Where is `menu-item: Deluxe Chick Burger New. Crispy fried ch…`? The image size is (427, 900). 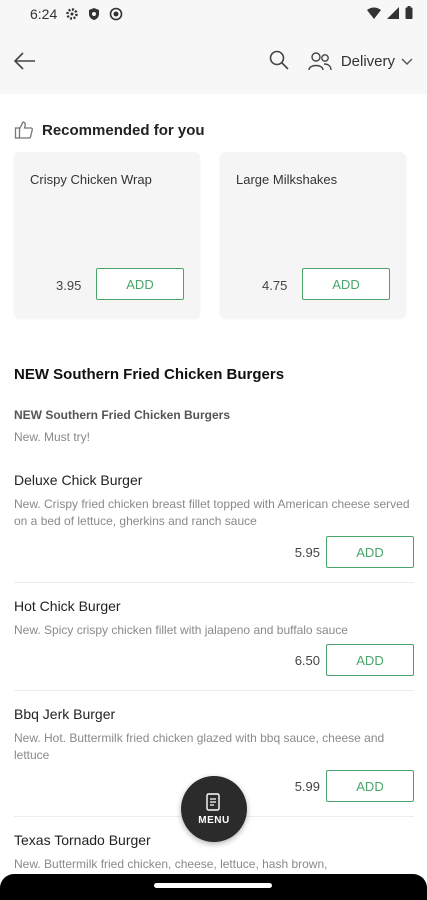
menu-item: Deluxe Chick Burger New. Crispy fried ch… is located at coordinates (214, 522).